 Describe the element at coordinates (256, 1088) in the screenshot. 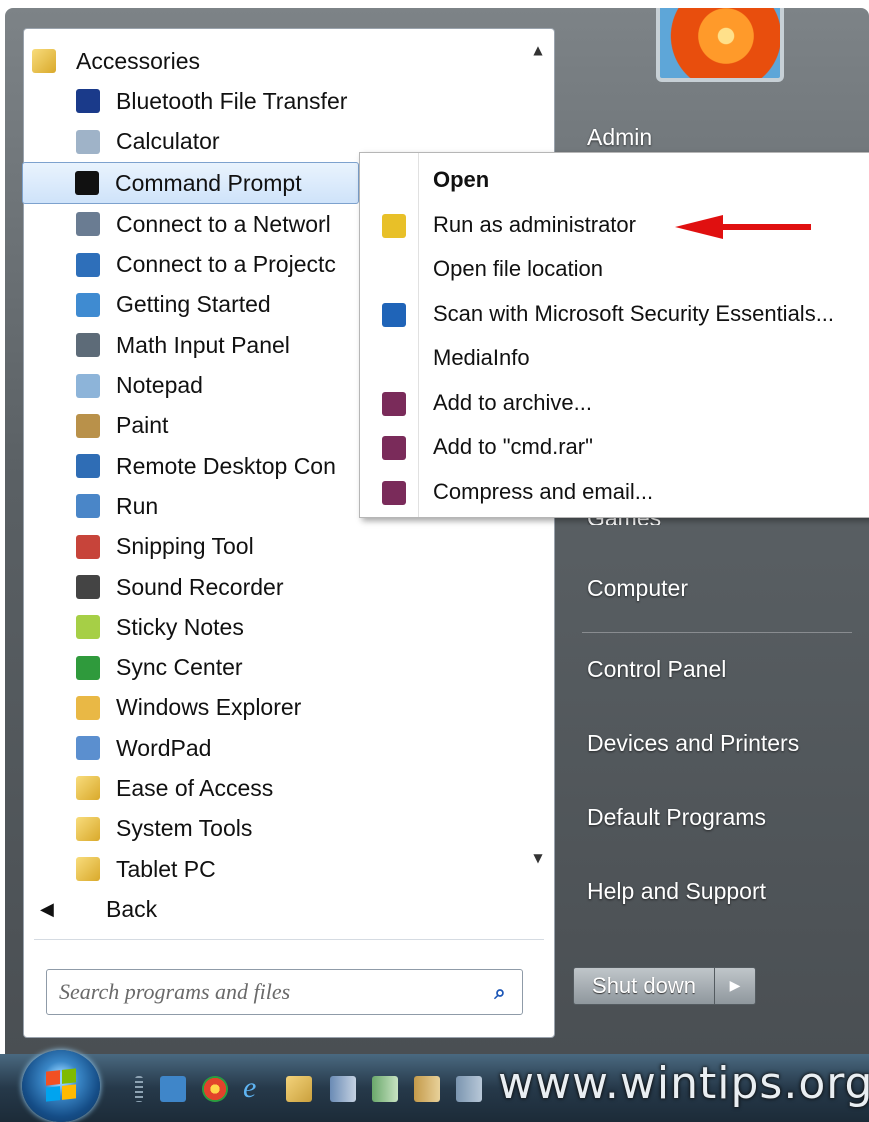

I see `internet-explorer-icon: e` at that location.